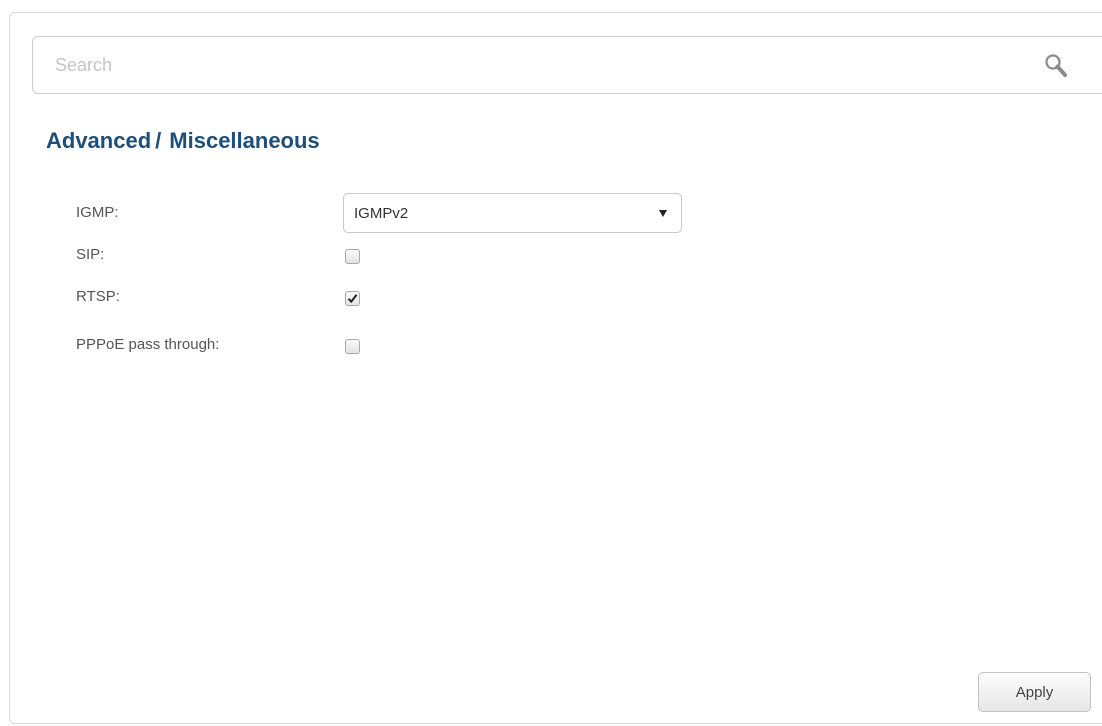 This screenshot has height=726, width=1102. I want to click on apply-button: Apply, so click(1034, 692).